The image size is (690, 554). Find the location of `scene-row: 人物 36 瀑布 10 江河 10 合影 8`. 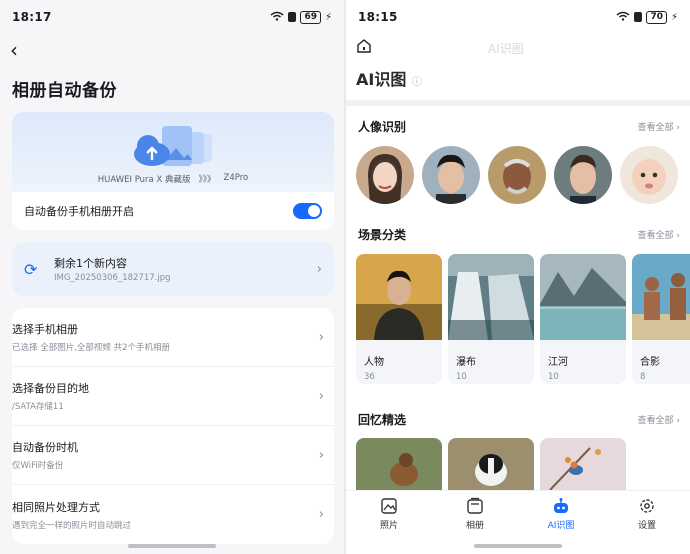

scene-row: 人物 36 瀑布 10 江河 10 合影 8 is located at coordinates (523, 319).